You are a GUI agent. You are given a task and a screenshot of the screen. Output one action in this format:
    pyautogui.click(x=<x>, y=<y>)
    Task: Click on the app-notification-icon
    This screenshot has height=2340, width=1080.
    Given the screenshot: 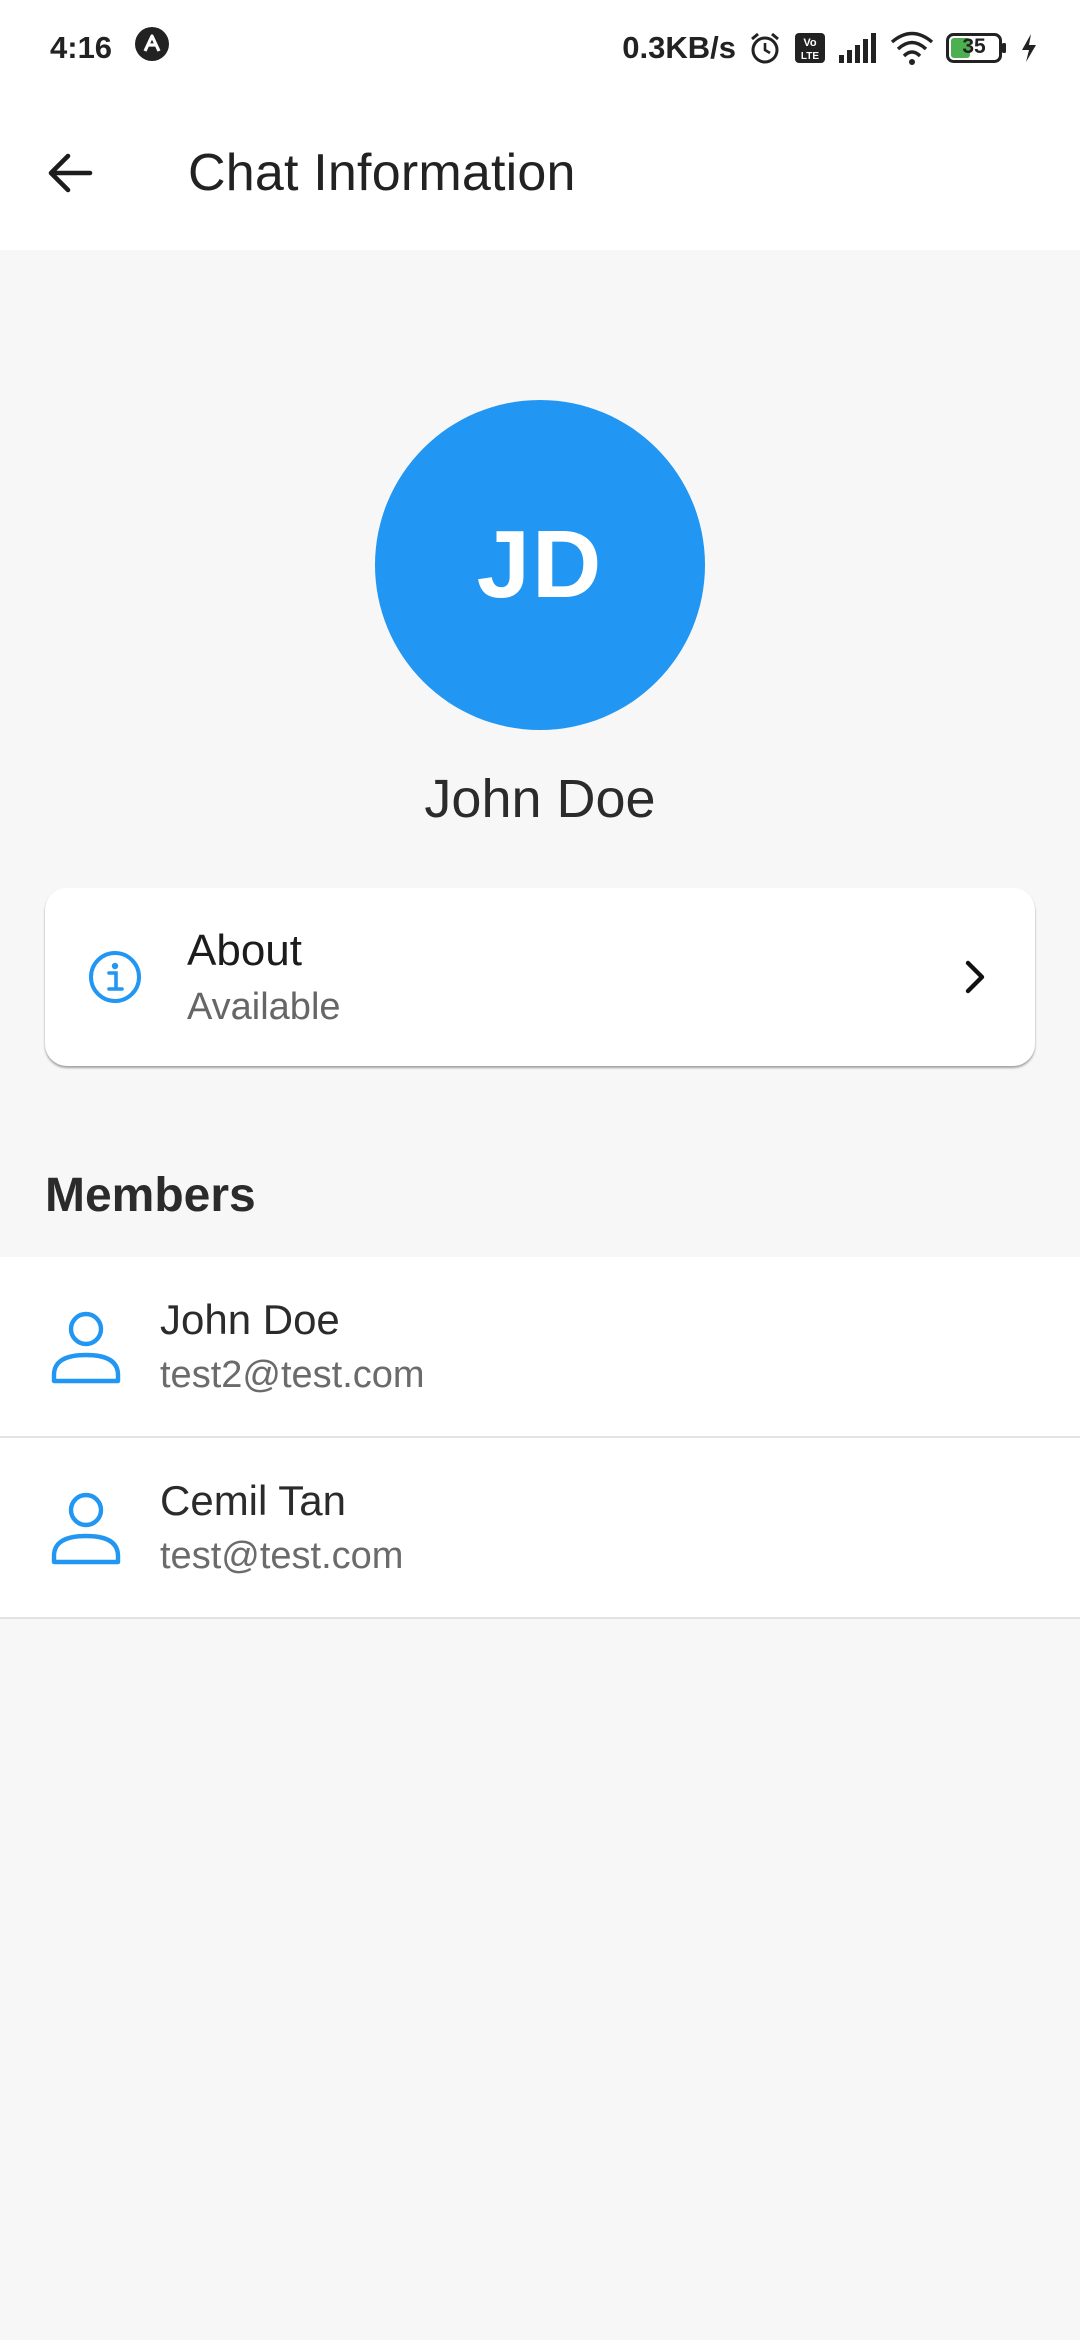 What is the action you would take?
    pyautogui.click(x=152, y=48)
    